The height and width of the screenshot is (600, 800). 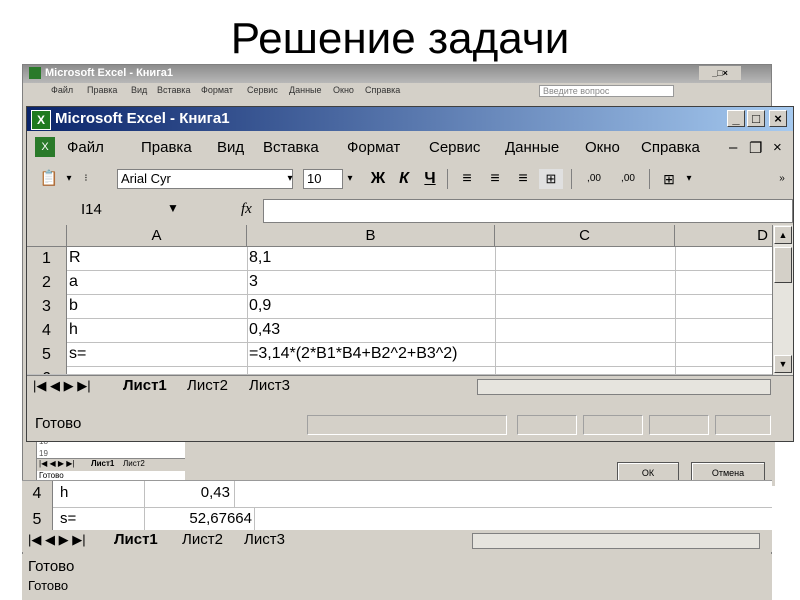 What do you see at coordinates (782, 300) in the screenshot?
I see `vertical-scrollbar: ▲ ▼` at bounding box center [782, 300].